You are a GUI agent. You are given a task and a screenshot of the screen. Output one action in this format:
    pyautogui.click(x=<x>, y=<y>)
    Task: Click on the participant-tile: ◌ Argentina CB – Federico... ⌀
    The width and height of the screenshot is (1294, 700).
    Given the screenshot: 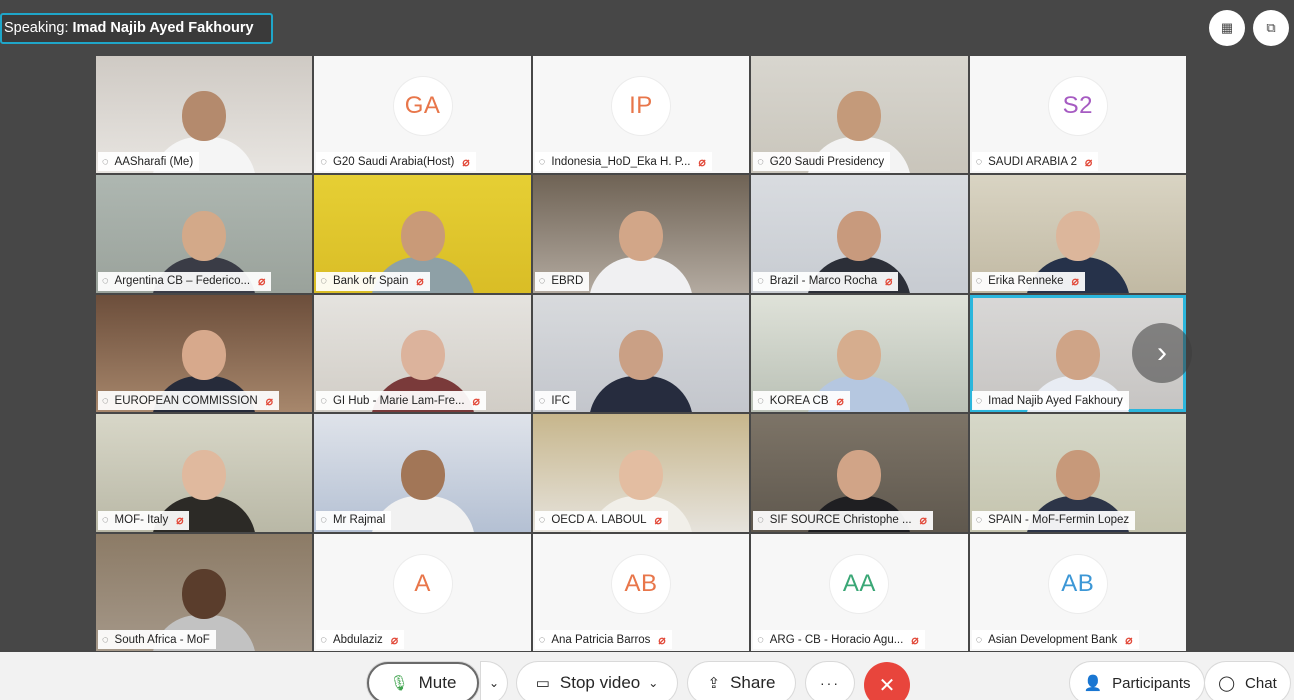 What is the action you would take?
    pyautogui.click(x=204, y=234)
    